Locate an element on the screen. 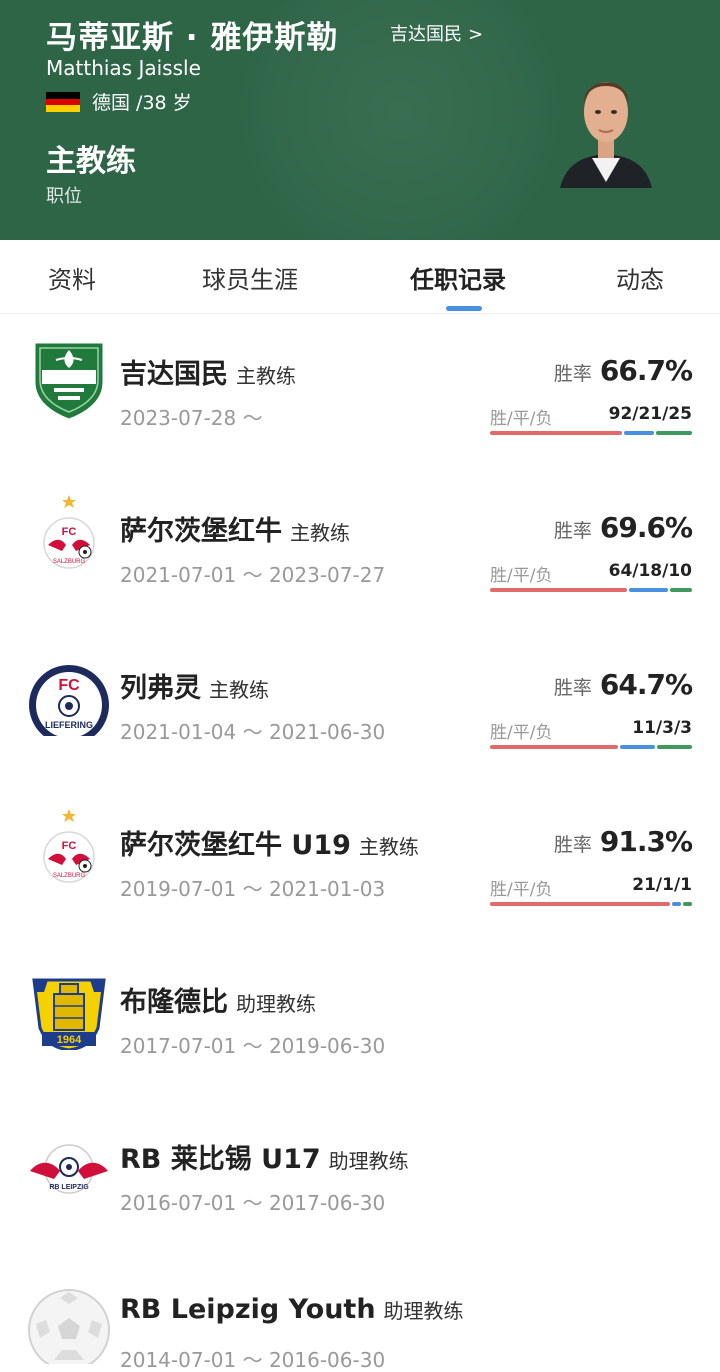 The width and height of the screenshot is (720, 1372). tab-news: 动态 is located at coordinates (640, 277).